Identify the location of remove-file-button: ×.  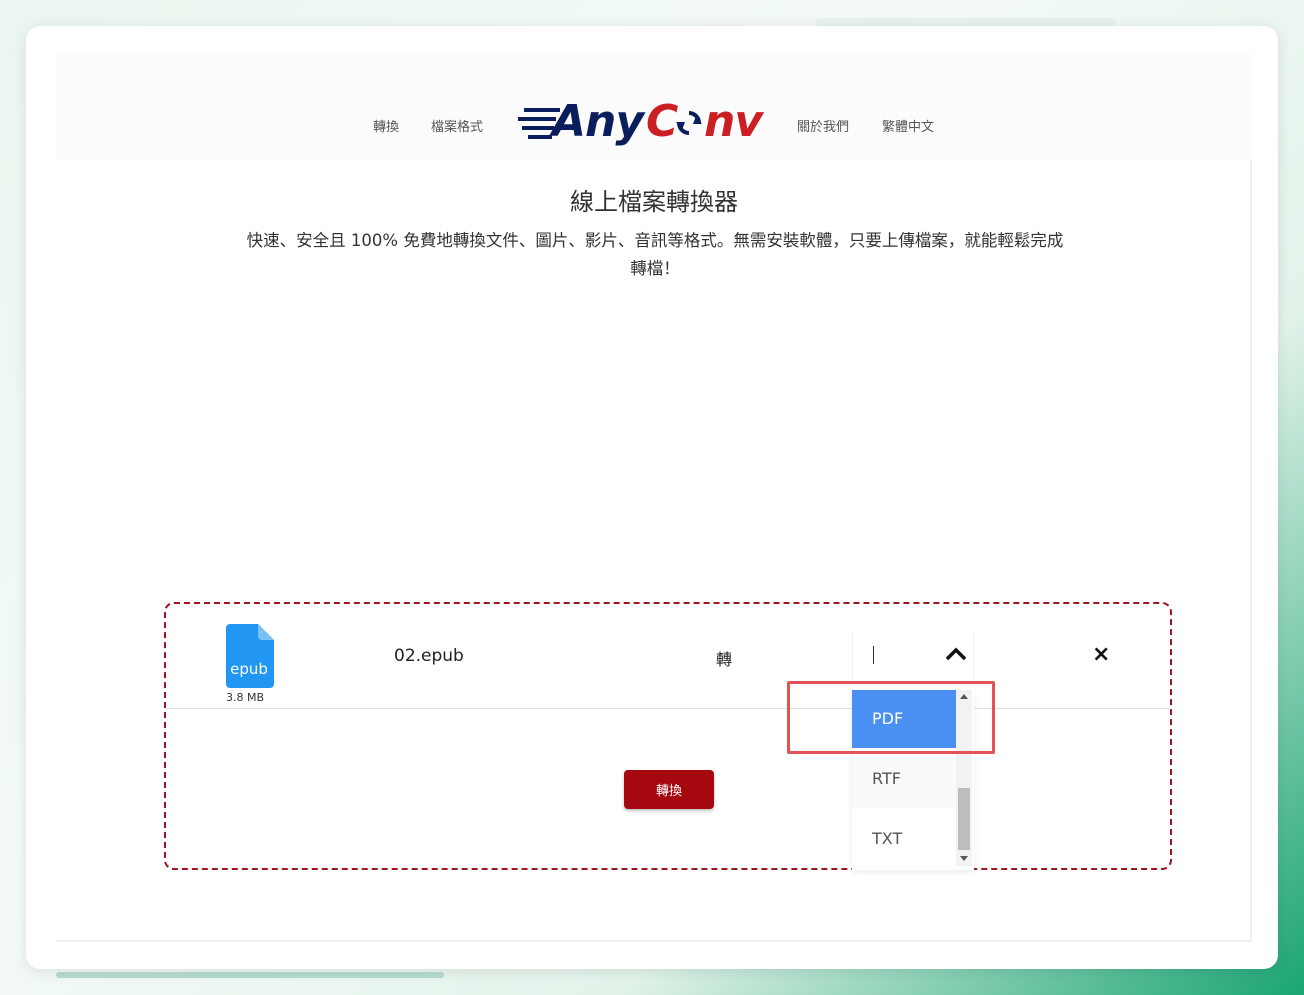
(1101, 655).